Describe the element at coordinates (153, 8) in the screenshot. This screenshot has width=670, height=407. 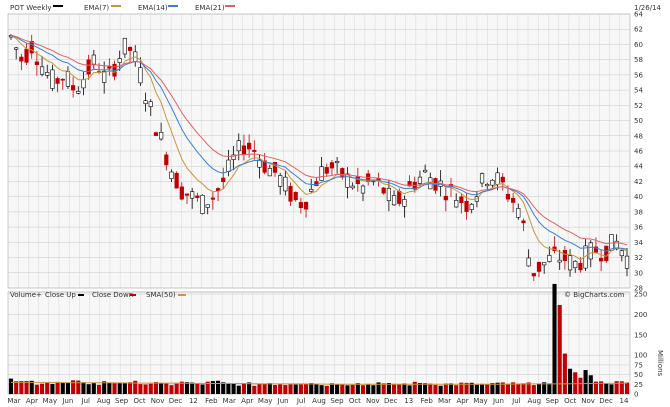
I see `legend-ema14: EMA(14)` at that location.